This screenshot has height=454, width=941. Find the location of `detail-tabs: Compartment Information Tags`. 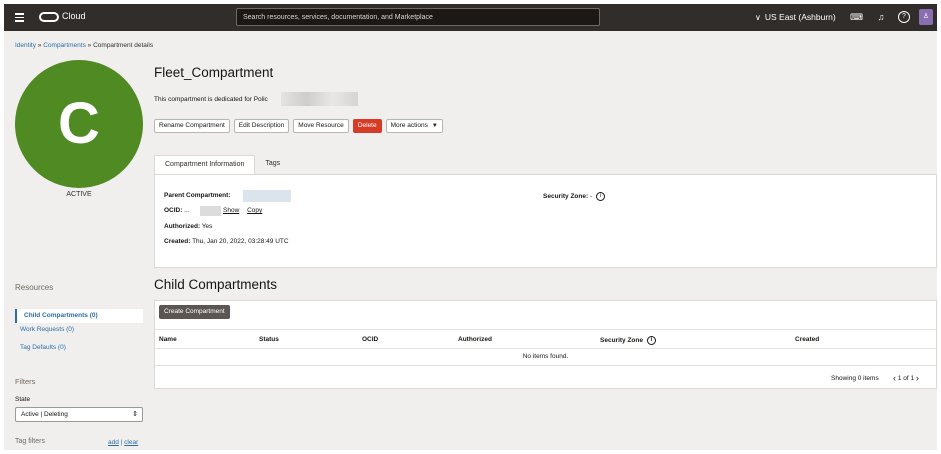

detail-tabs: Compartment Information Tags is located at coordinates (222, 164).